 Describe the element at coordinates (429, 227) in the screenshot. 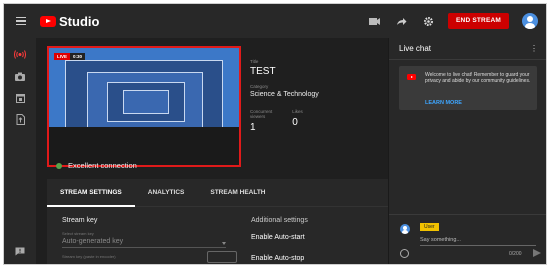

I see `user-name-tag: User` at that location.